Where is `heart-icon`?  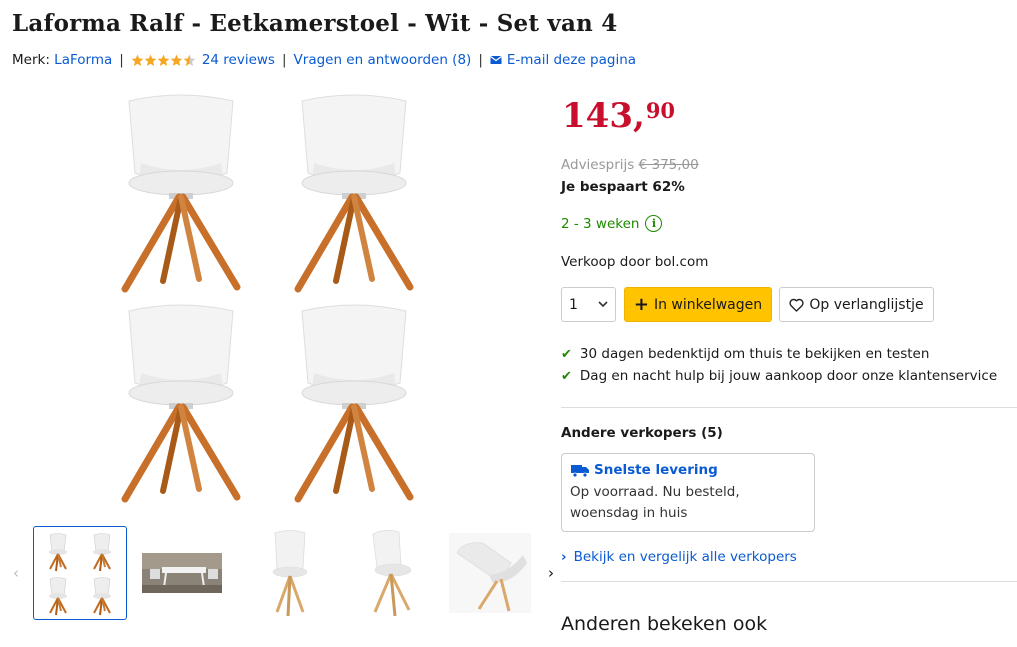
heart-icon is located at coordinates (797, 305).